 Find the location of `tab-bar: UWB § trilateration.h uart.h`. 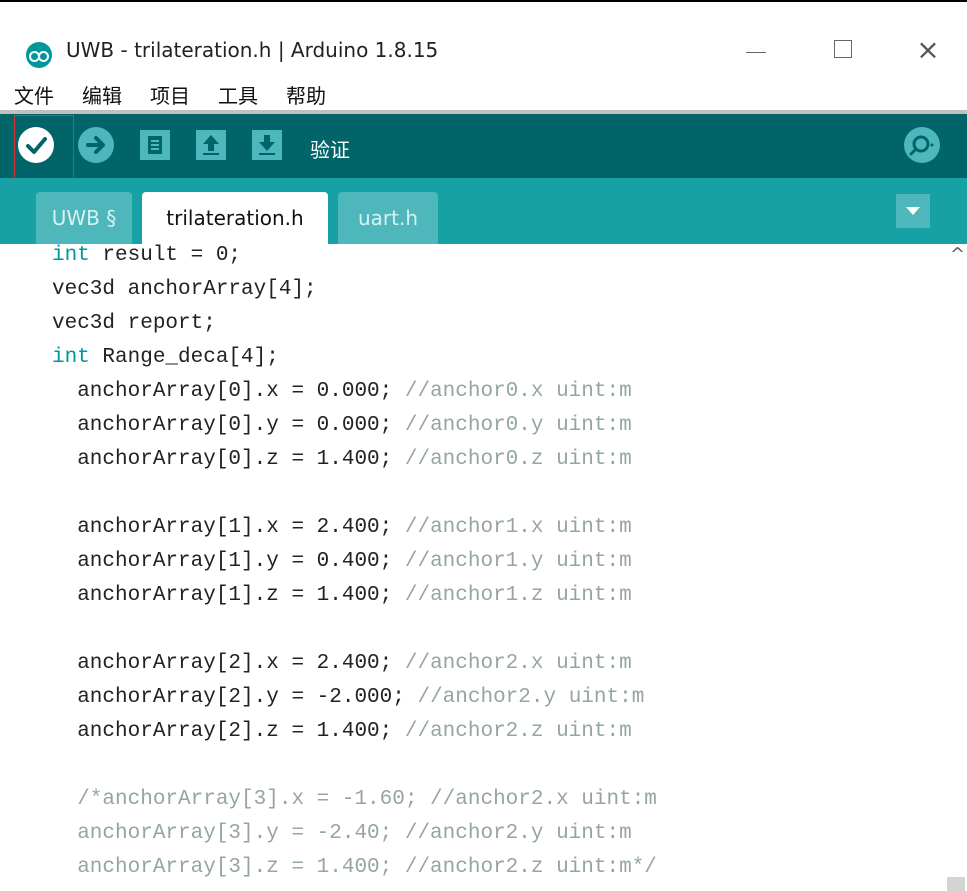

tab-bar: UWB § trilateration.h uart.h is located at coordinates (483, 211).